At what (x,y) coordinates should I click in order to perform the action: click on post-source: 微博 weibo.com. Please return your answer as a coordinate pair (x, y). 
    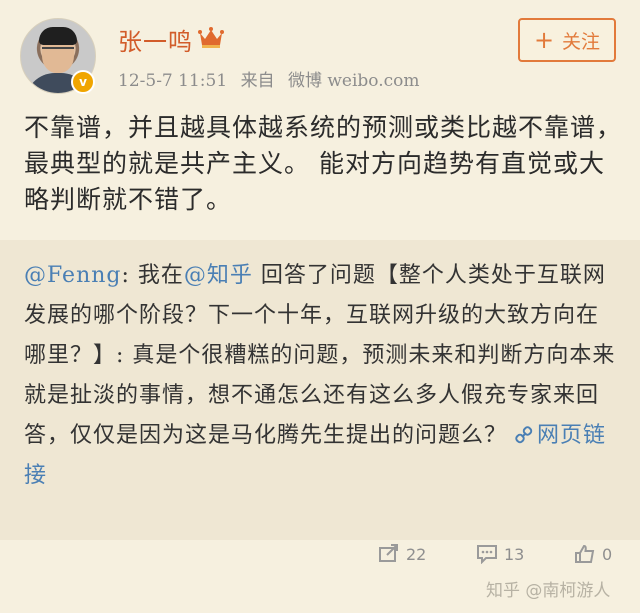
    Looking at the image, I should click on (354, 81).